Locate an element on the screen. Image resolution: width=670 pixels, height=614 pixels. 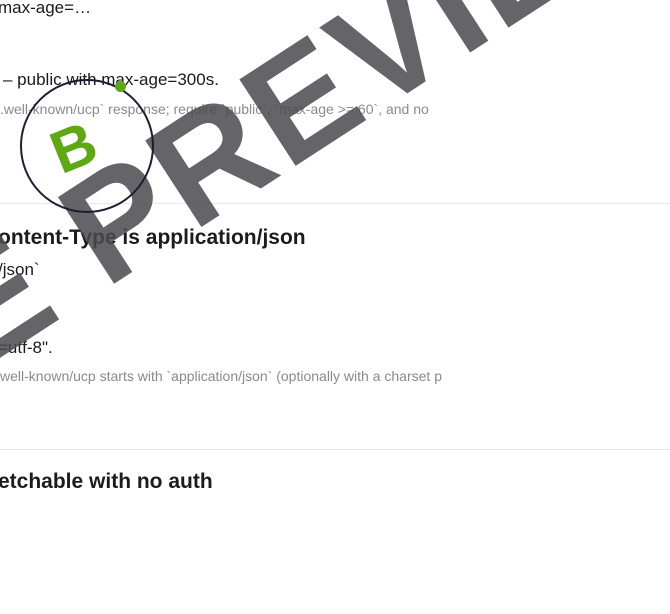
fetchable-check-title: etchable with no auth is located at coordinates (106, 481).